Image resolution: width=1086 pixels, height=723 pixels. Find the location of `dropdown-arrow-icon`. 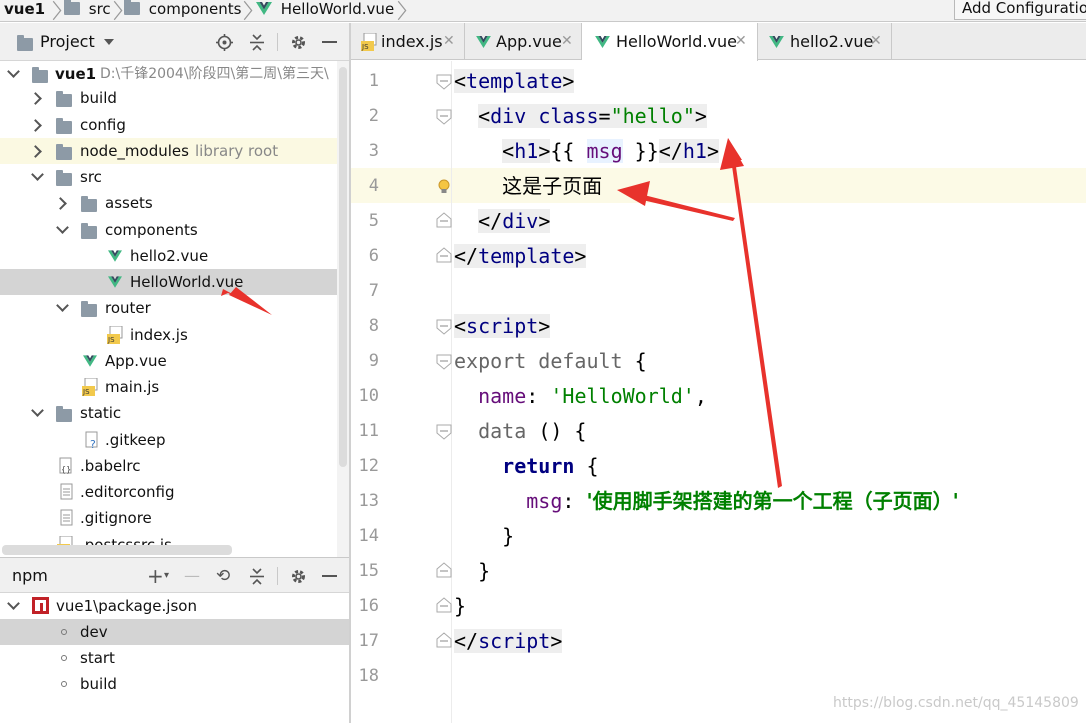

dropdown-arrow-icon is located at coordinates (109, 42).